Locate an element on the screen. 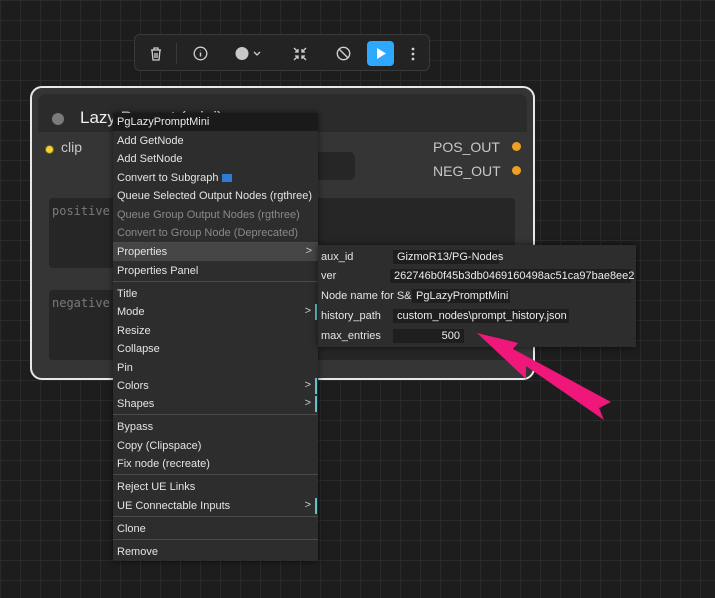  info-icon is located at coordinates (200, 53).